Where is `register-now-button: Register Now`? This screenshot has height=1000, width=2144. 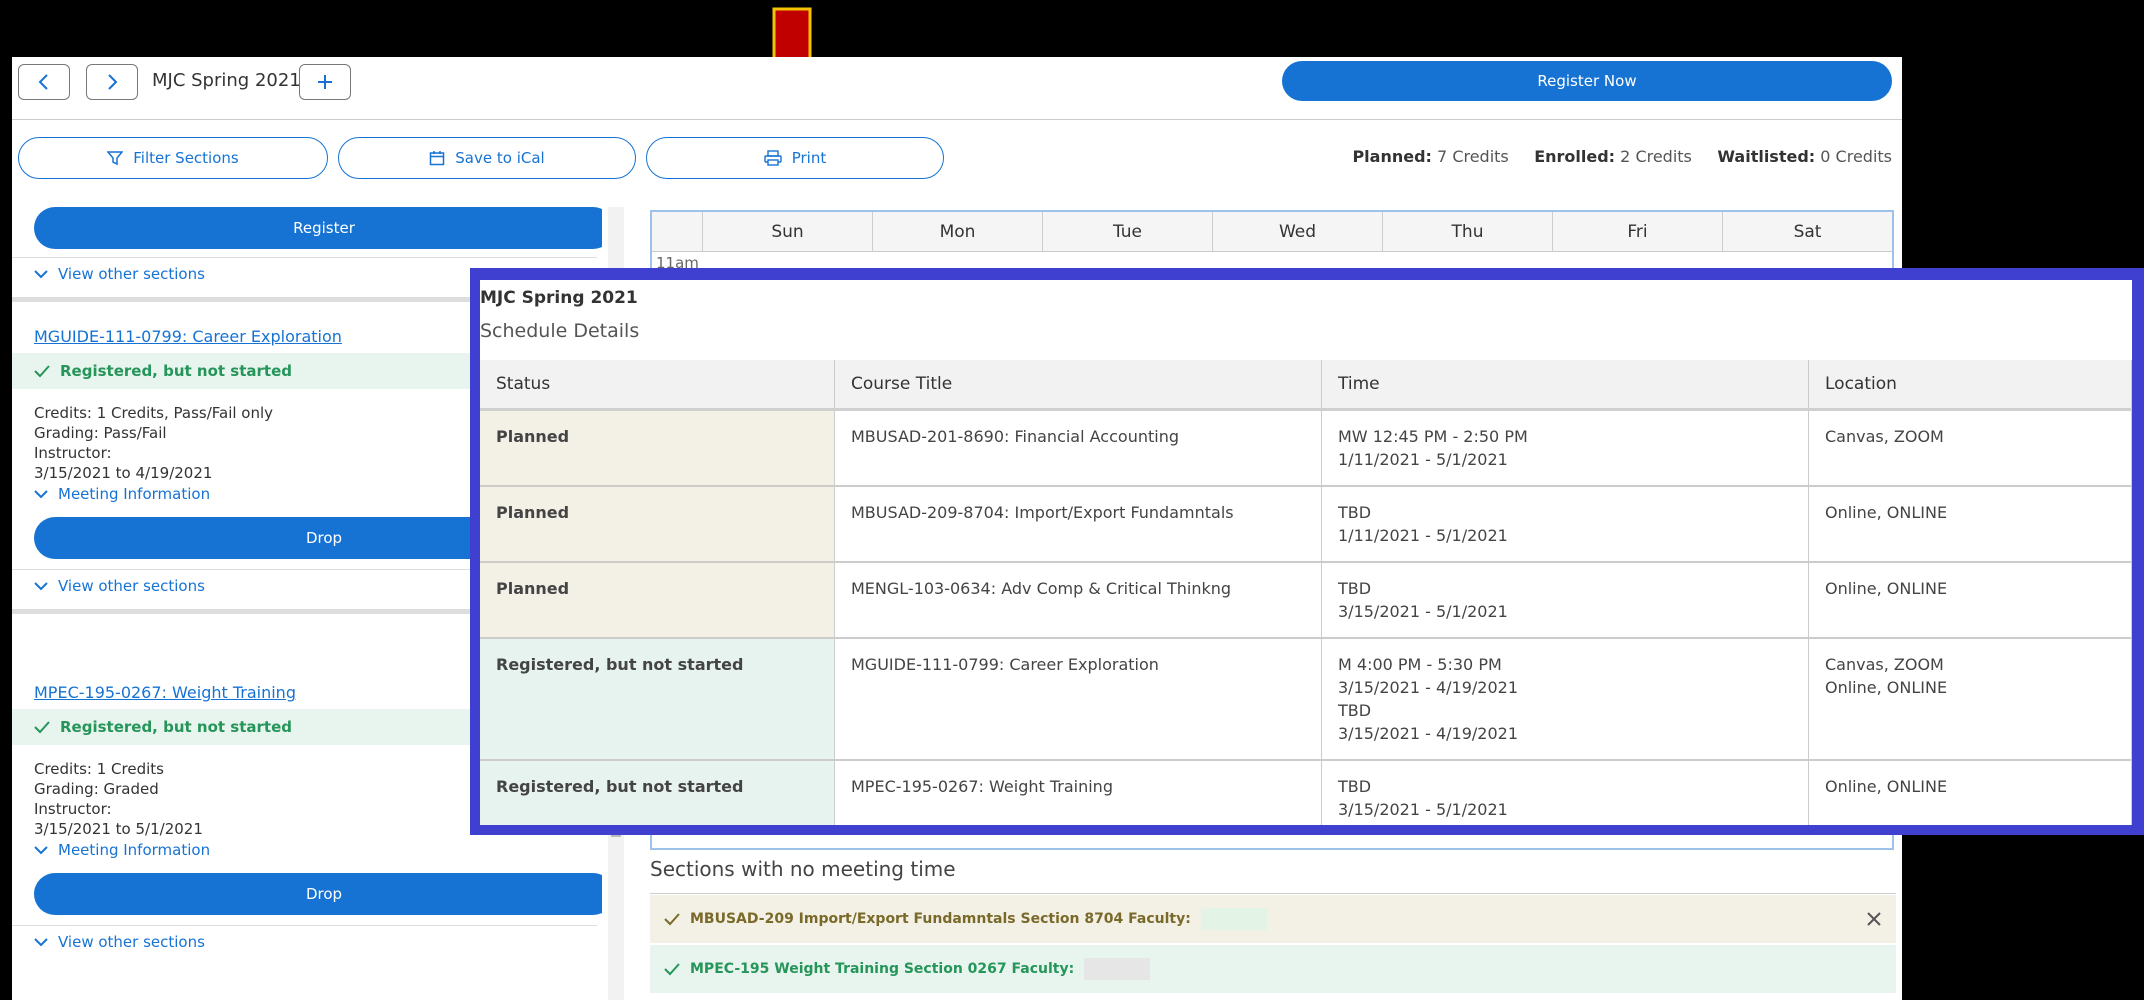
register-now-button: Register Now is located at coordinates (1587, 81).